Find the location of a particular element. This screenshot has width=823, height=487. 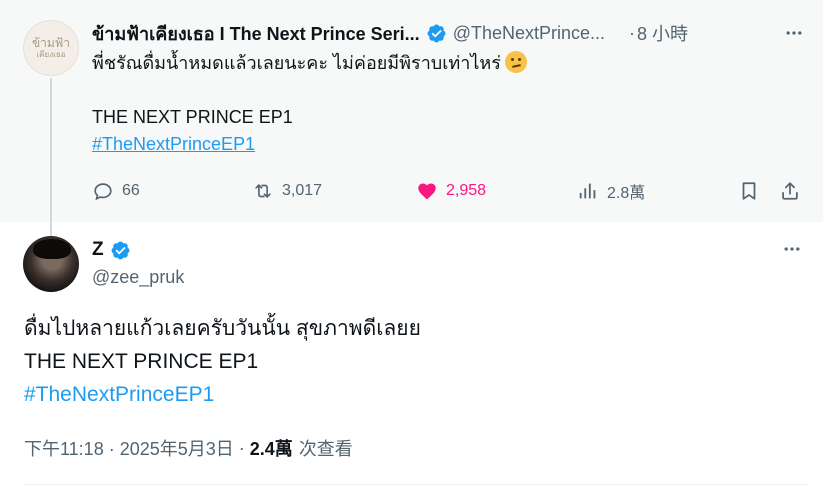

bookmark-button is located at coordinates (749, 191).